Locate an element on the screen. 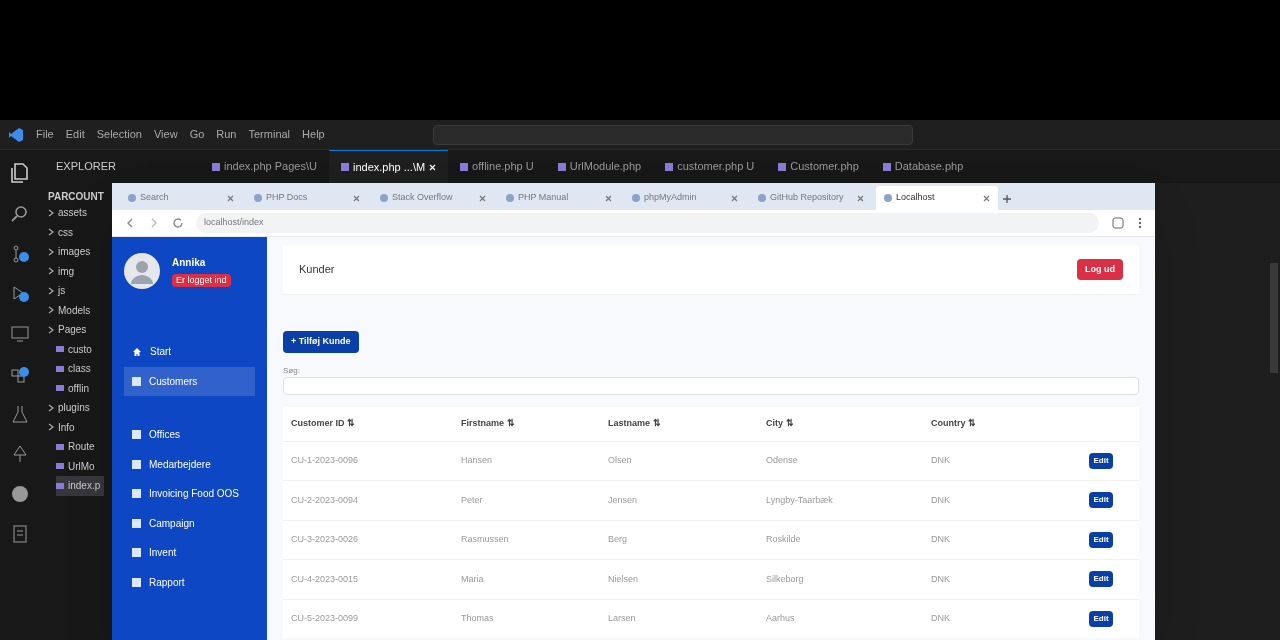  table-cell-text: Jensen is located at coordinates (623, 500).